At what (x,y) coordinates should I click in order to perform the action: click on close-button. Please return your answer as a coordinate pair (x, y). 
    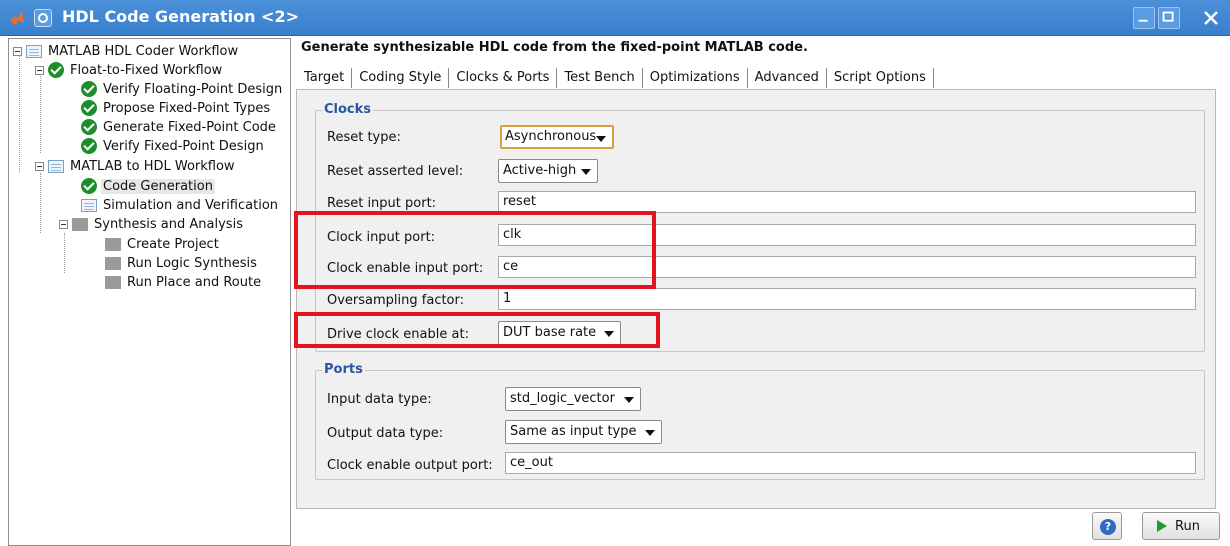
    Looking at the image, I should click on (1211, 18).